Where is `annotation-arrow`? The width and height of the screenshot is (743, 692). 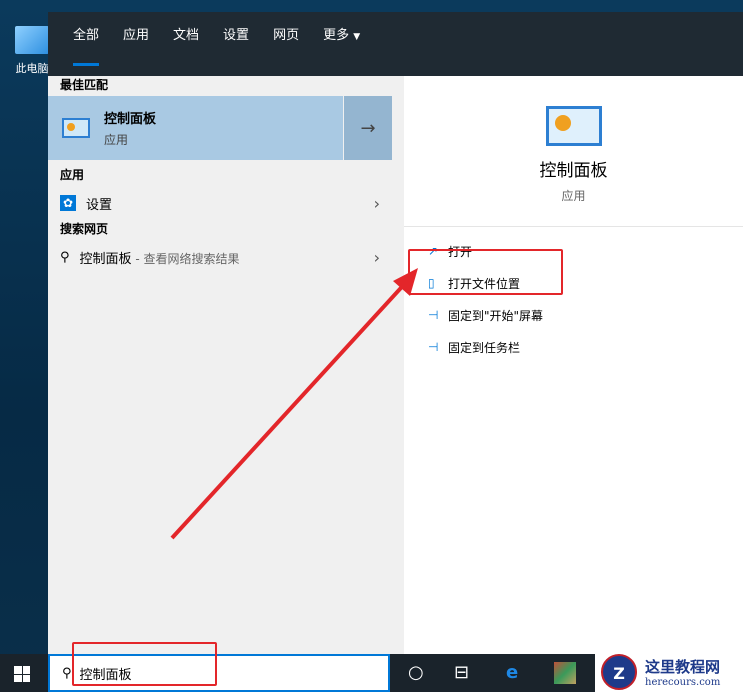 annotation-arrow is located at coordinates (294, 404).